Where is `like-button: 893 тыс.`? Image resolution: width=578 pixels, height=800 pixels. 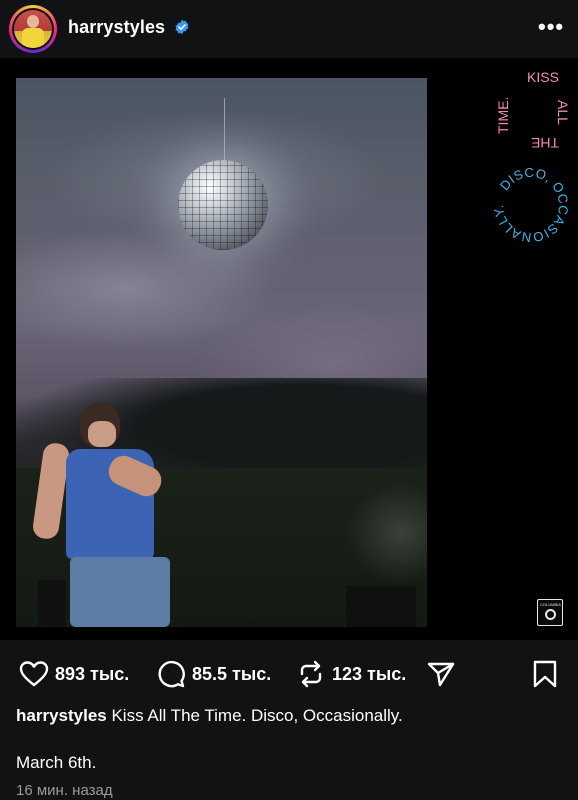
like-button: 893 тыс. is located at coordinates (74, 674).